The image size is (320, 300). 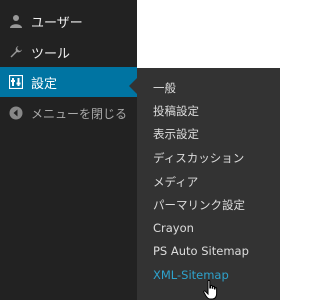 I want to click on sidebar-item-label: ユーザー, so click(x=57, y=23).